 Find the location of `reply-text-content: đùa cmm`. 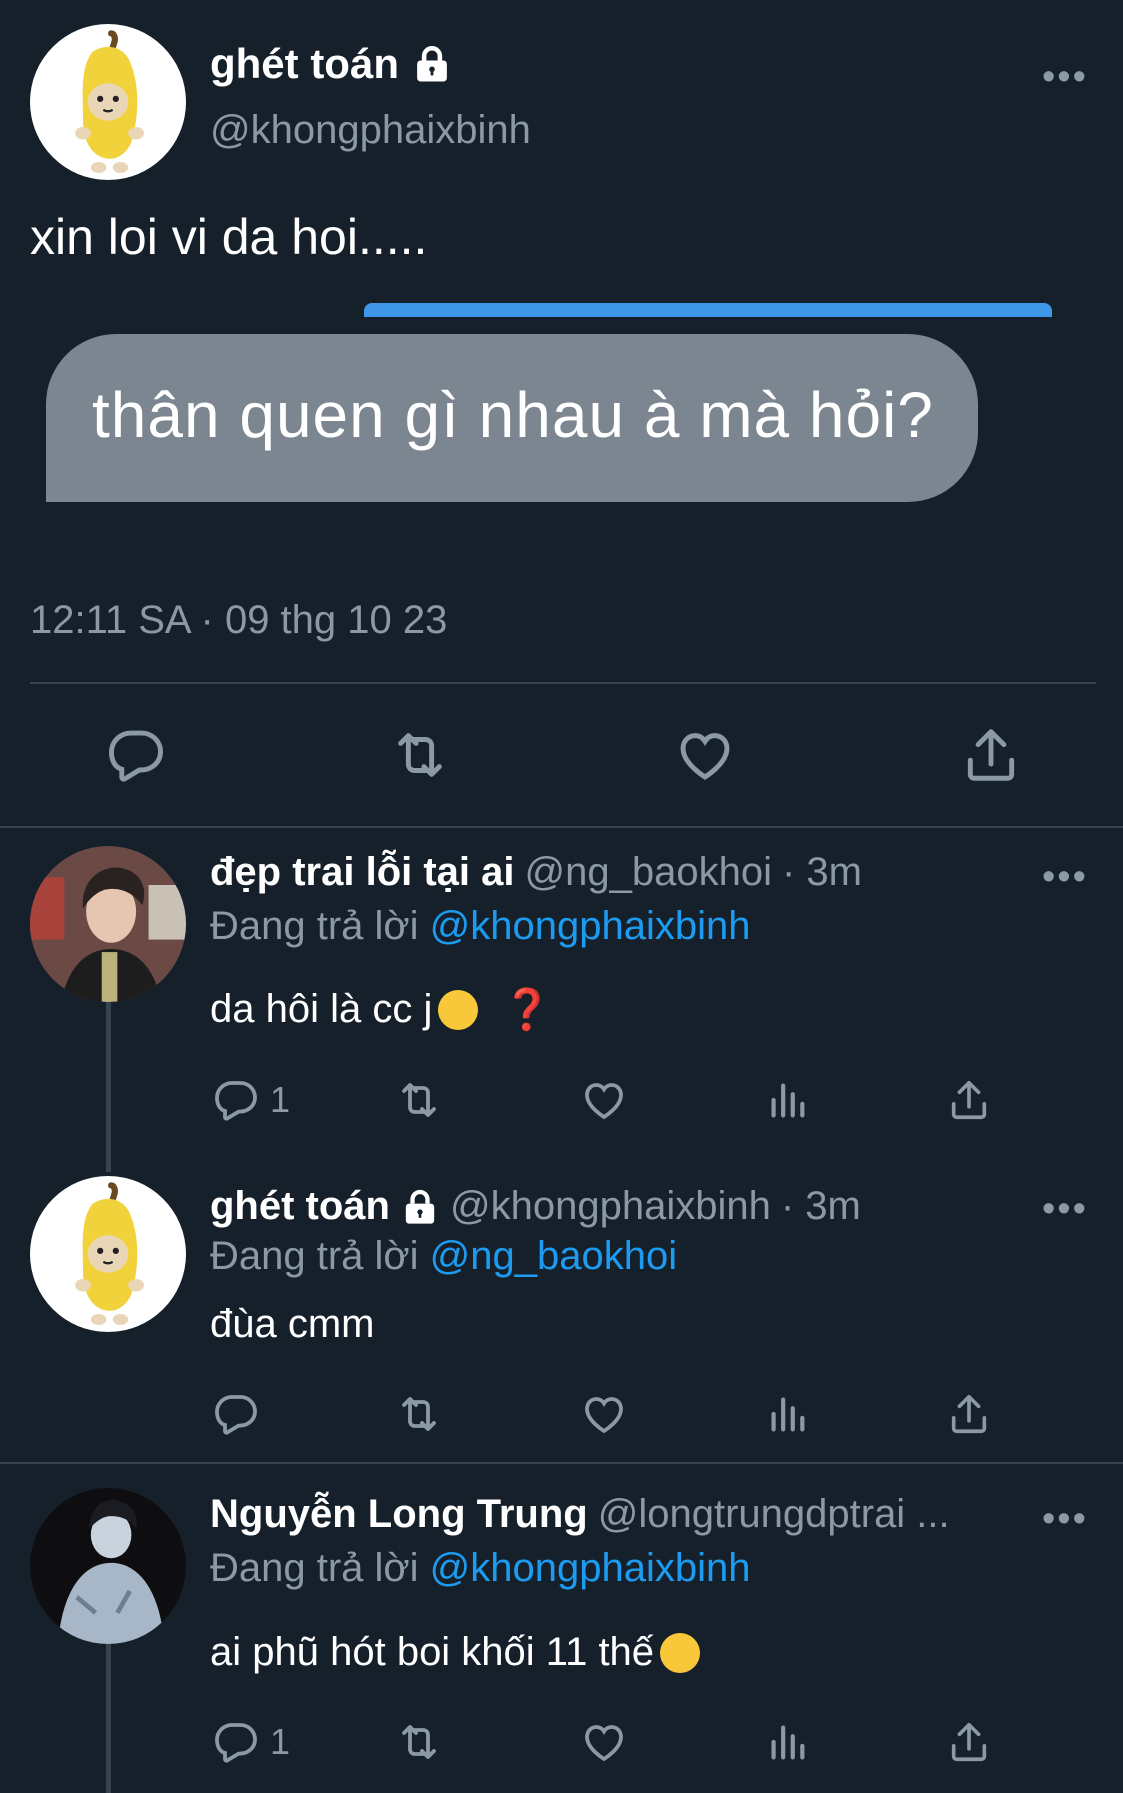

reply-text-content: đùa cmm is located at coordinates (292, 1324).